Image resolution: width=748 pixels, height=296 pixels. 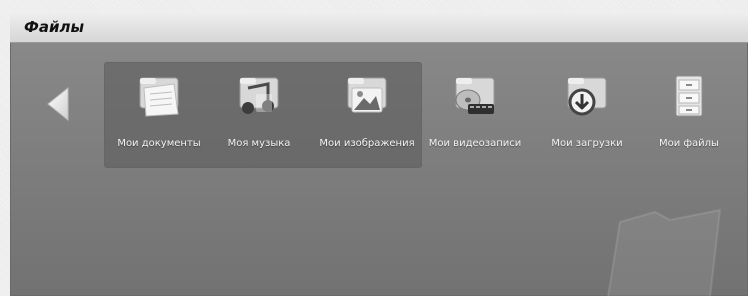 I want to click on title-bar: Файлы, so click(x=379, y=27).